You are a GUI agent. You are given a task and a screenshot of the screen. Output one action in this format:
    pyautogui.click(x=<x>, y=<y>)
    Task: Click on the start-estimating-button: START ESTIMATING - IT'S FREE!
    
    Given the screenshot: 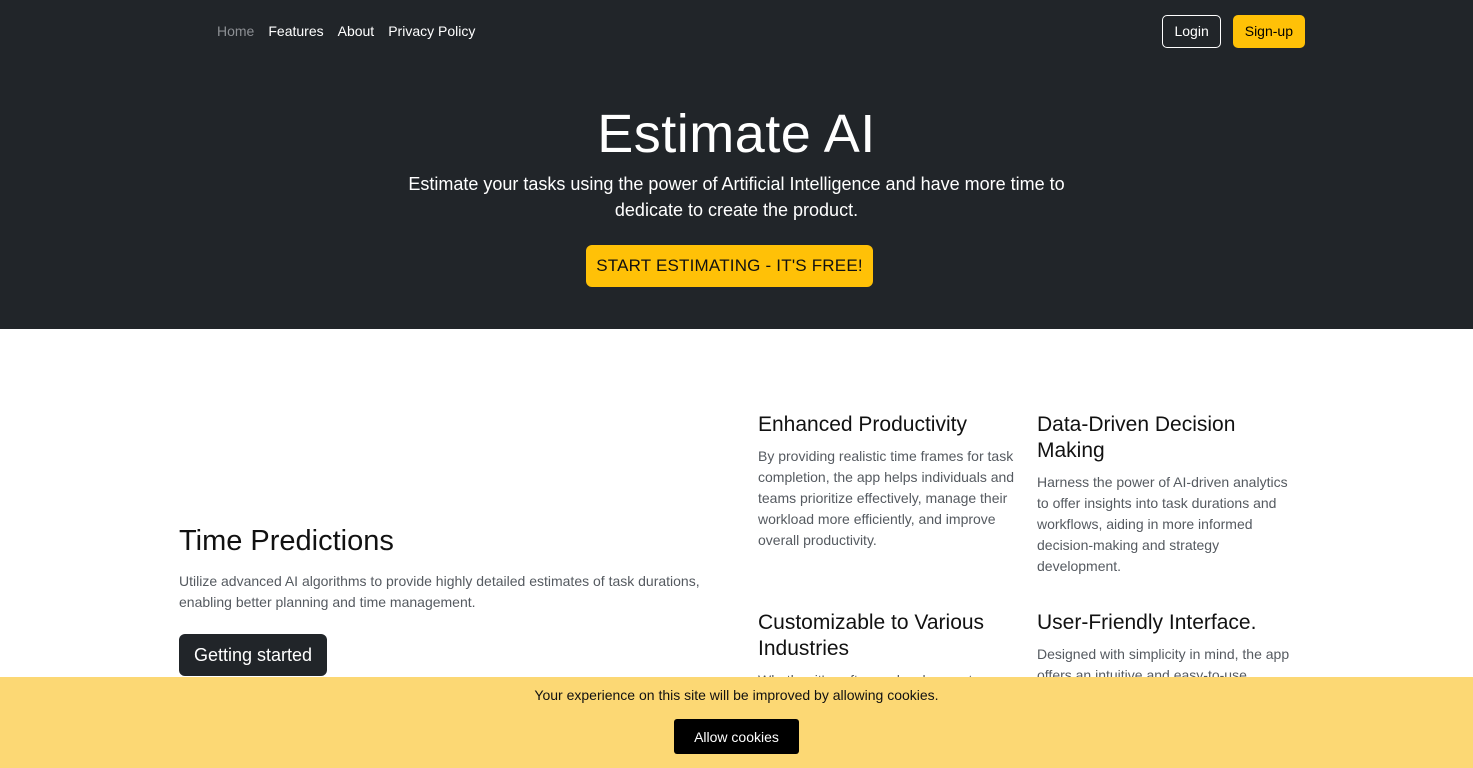 What is the action you would take?
    pyautogui.click(x=729, y=266)
    